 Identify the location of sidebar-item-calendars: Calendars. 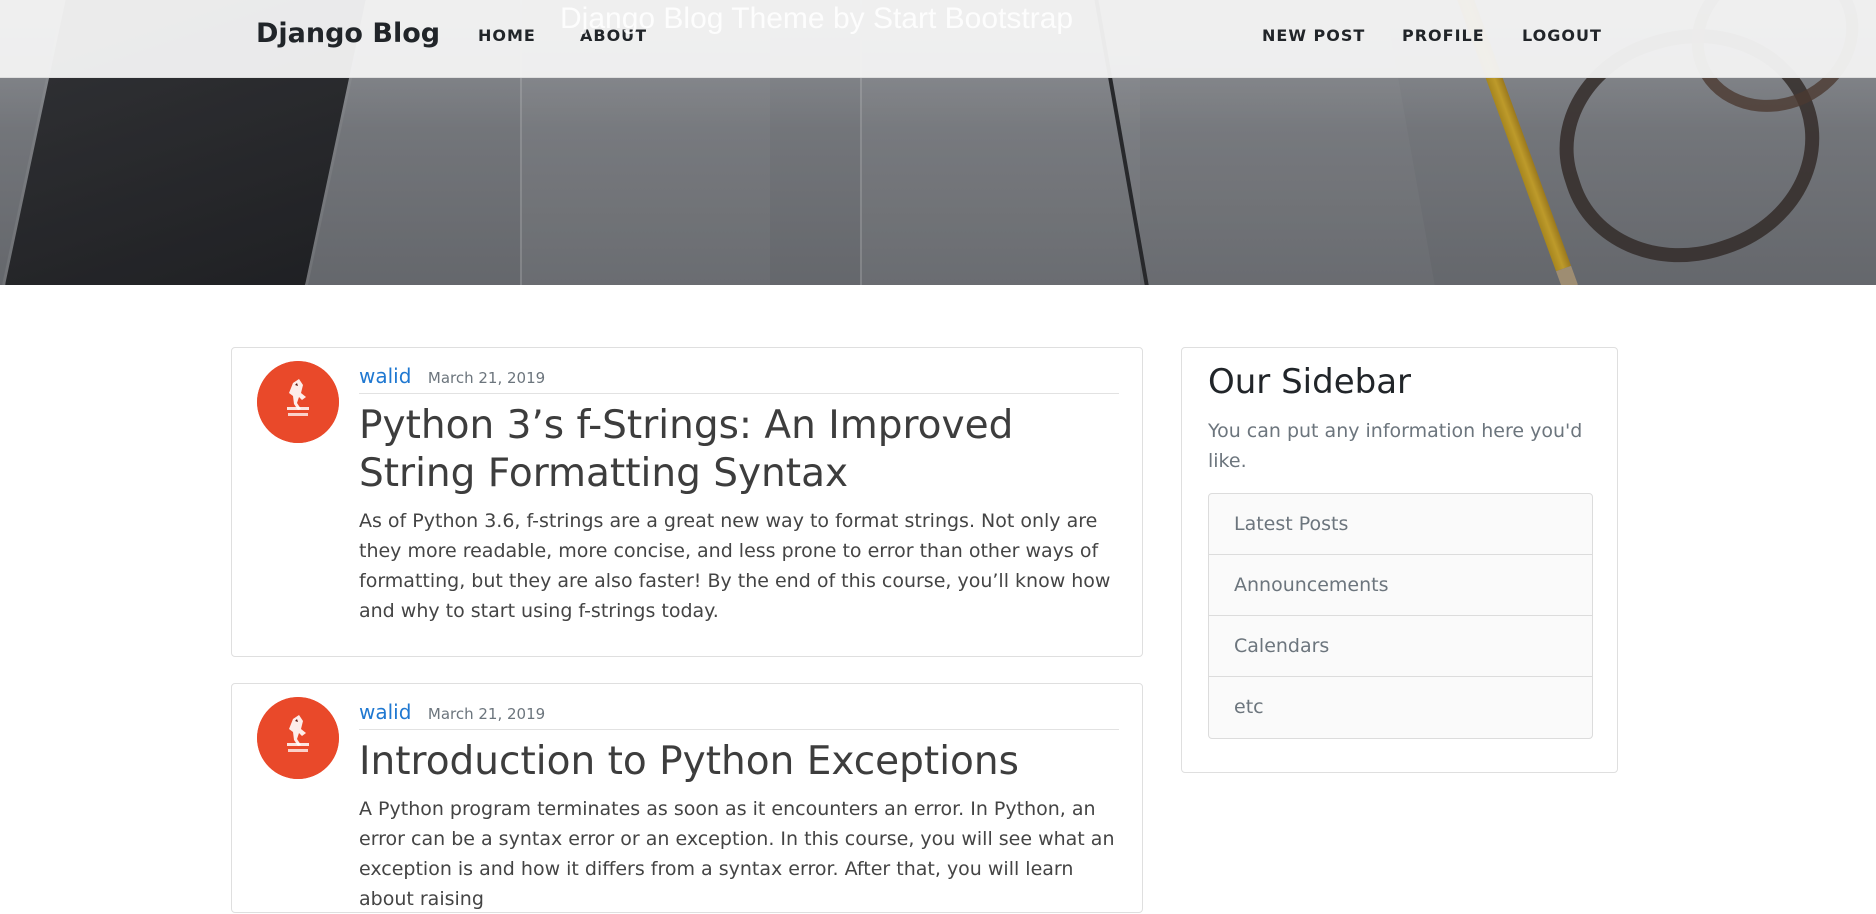
(1400, 646).